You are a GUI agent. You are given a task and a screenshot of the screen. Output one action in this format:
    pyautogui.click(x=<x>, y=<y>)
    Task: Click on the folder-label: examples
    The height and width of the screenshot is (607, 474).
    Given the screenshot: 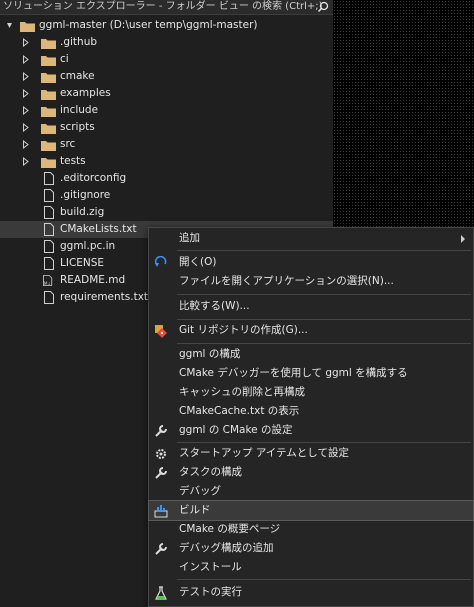 What is the action you would take?
    pyautogui.click(x=85, y=93)
    